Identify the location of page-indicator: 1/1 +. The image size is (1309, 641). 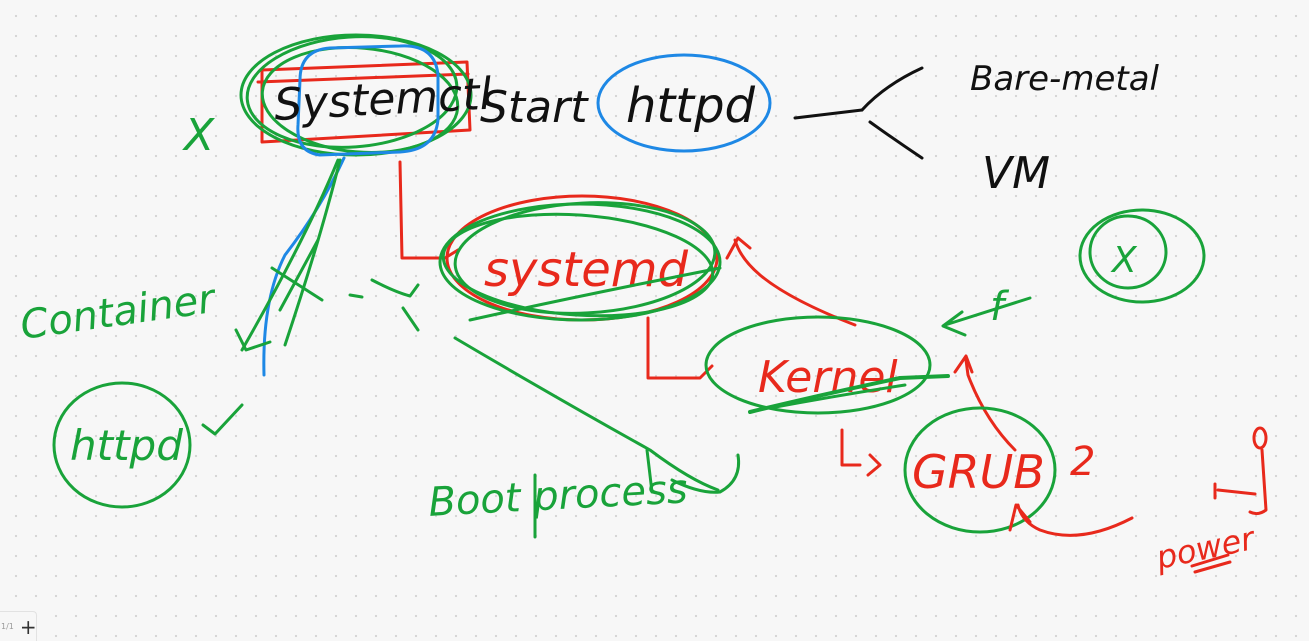
(18, 626).